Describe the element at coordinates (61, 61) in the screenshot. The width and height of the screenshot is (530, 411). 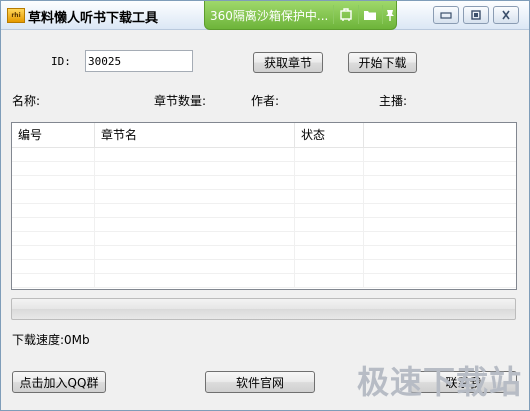
I see `id-label: ID:` at that location.